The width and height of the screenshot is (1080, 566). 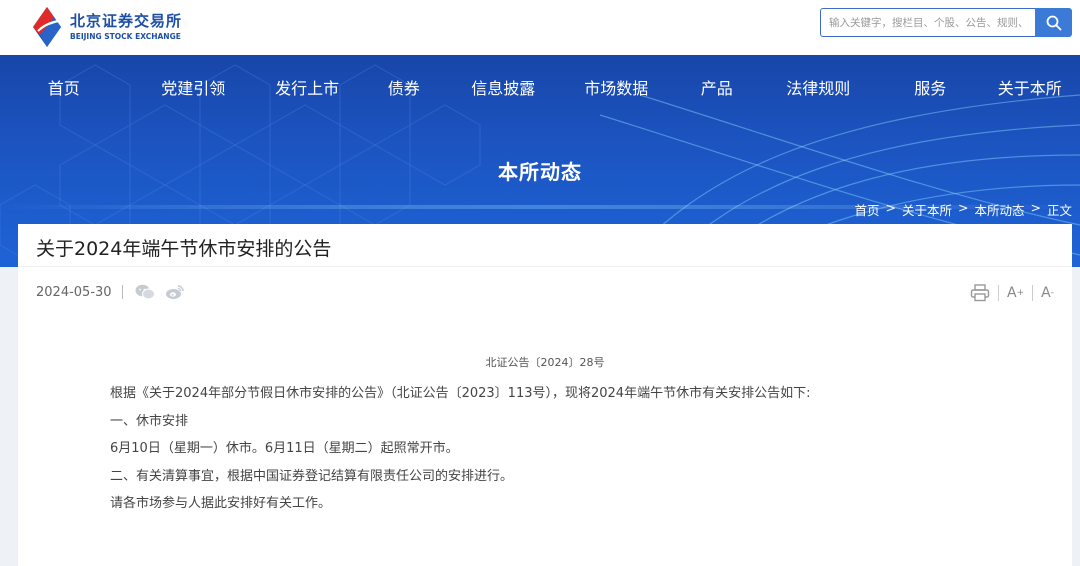 What do you see at coordinates (403, 86) in the screenshot?
I see `nav-item-bonds: 债券` at bounding box center [403, 86].